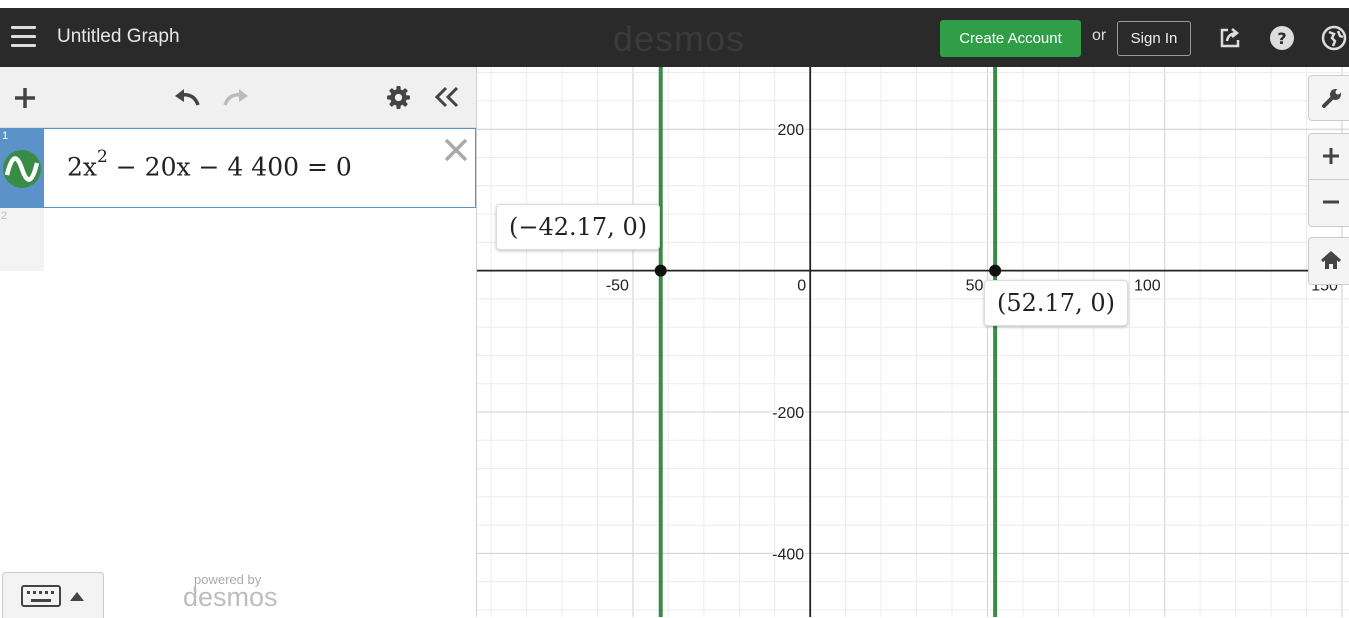 Image resolution: width=1349 pixels, height=618 pixels. What do you see at coordinates (801, 286) in the screenshot?
I see `x-tick-label: 0` at bounding box center [801, 286].